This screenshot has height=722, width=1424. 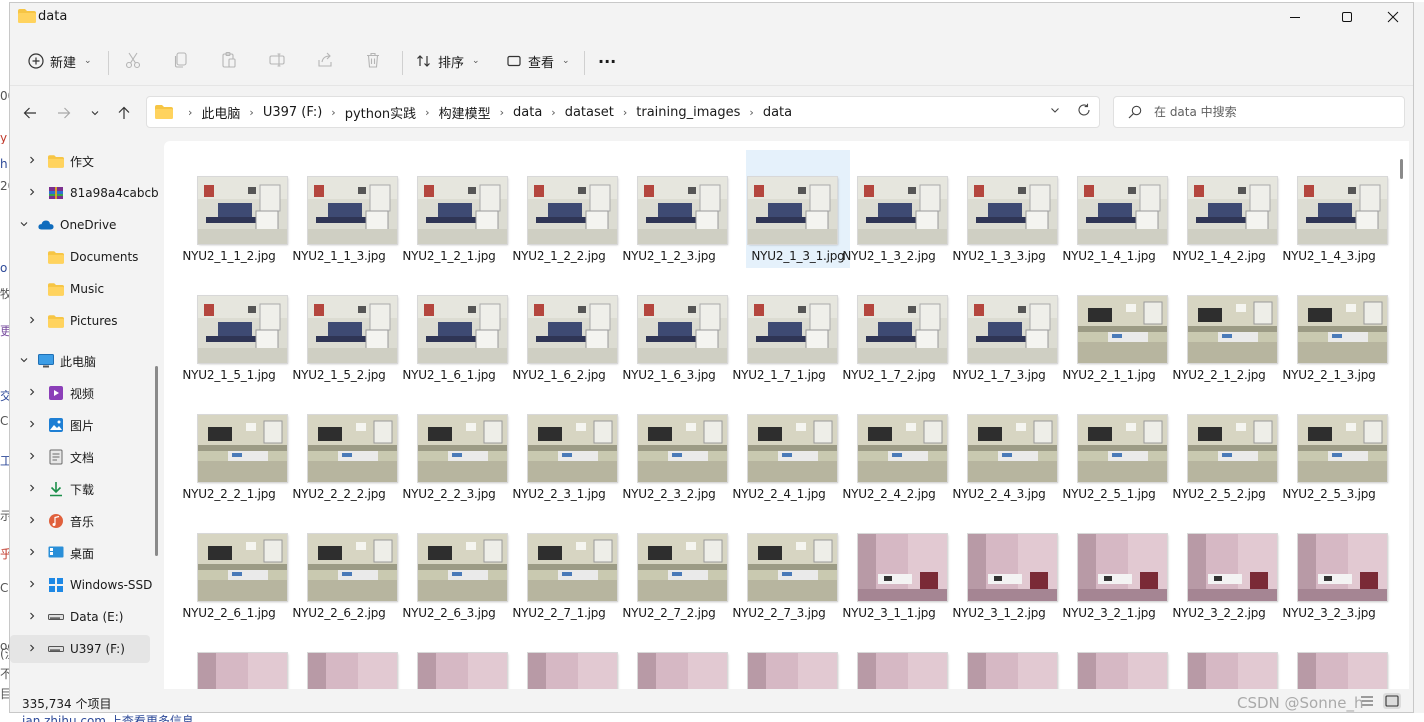 I want to click on file-item: NYU2_3_1_2.jpg, so click(x=1000, y=566).